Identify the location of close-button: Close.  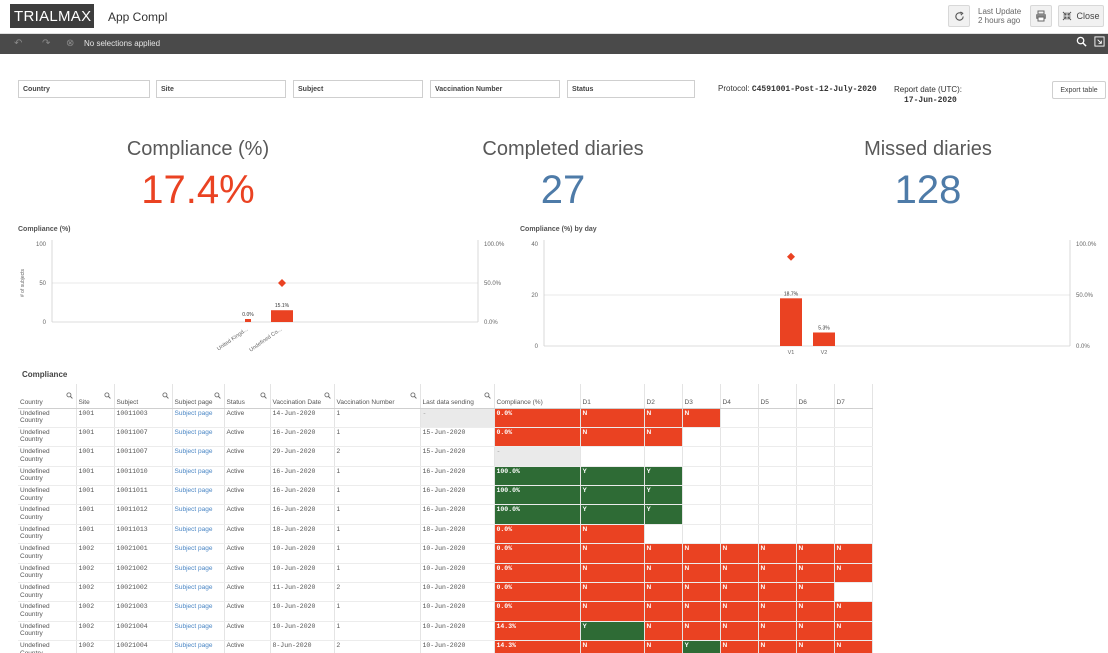
(1081, 16).